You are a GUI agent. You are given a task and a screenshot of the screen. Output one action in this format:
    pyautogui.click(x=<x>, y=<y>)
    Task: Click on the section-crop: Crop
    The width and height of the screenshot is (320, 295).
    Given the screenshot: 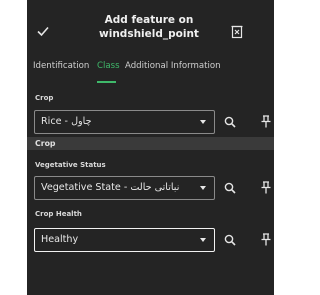 What is the action you would take?
    pyautogui.click(x=150, y=143)
    